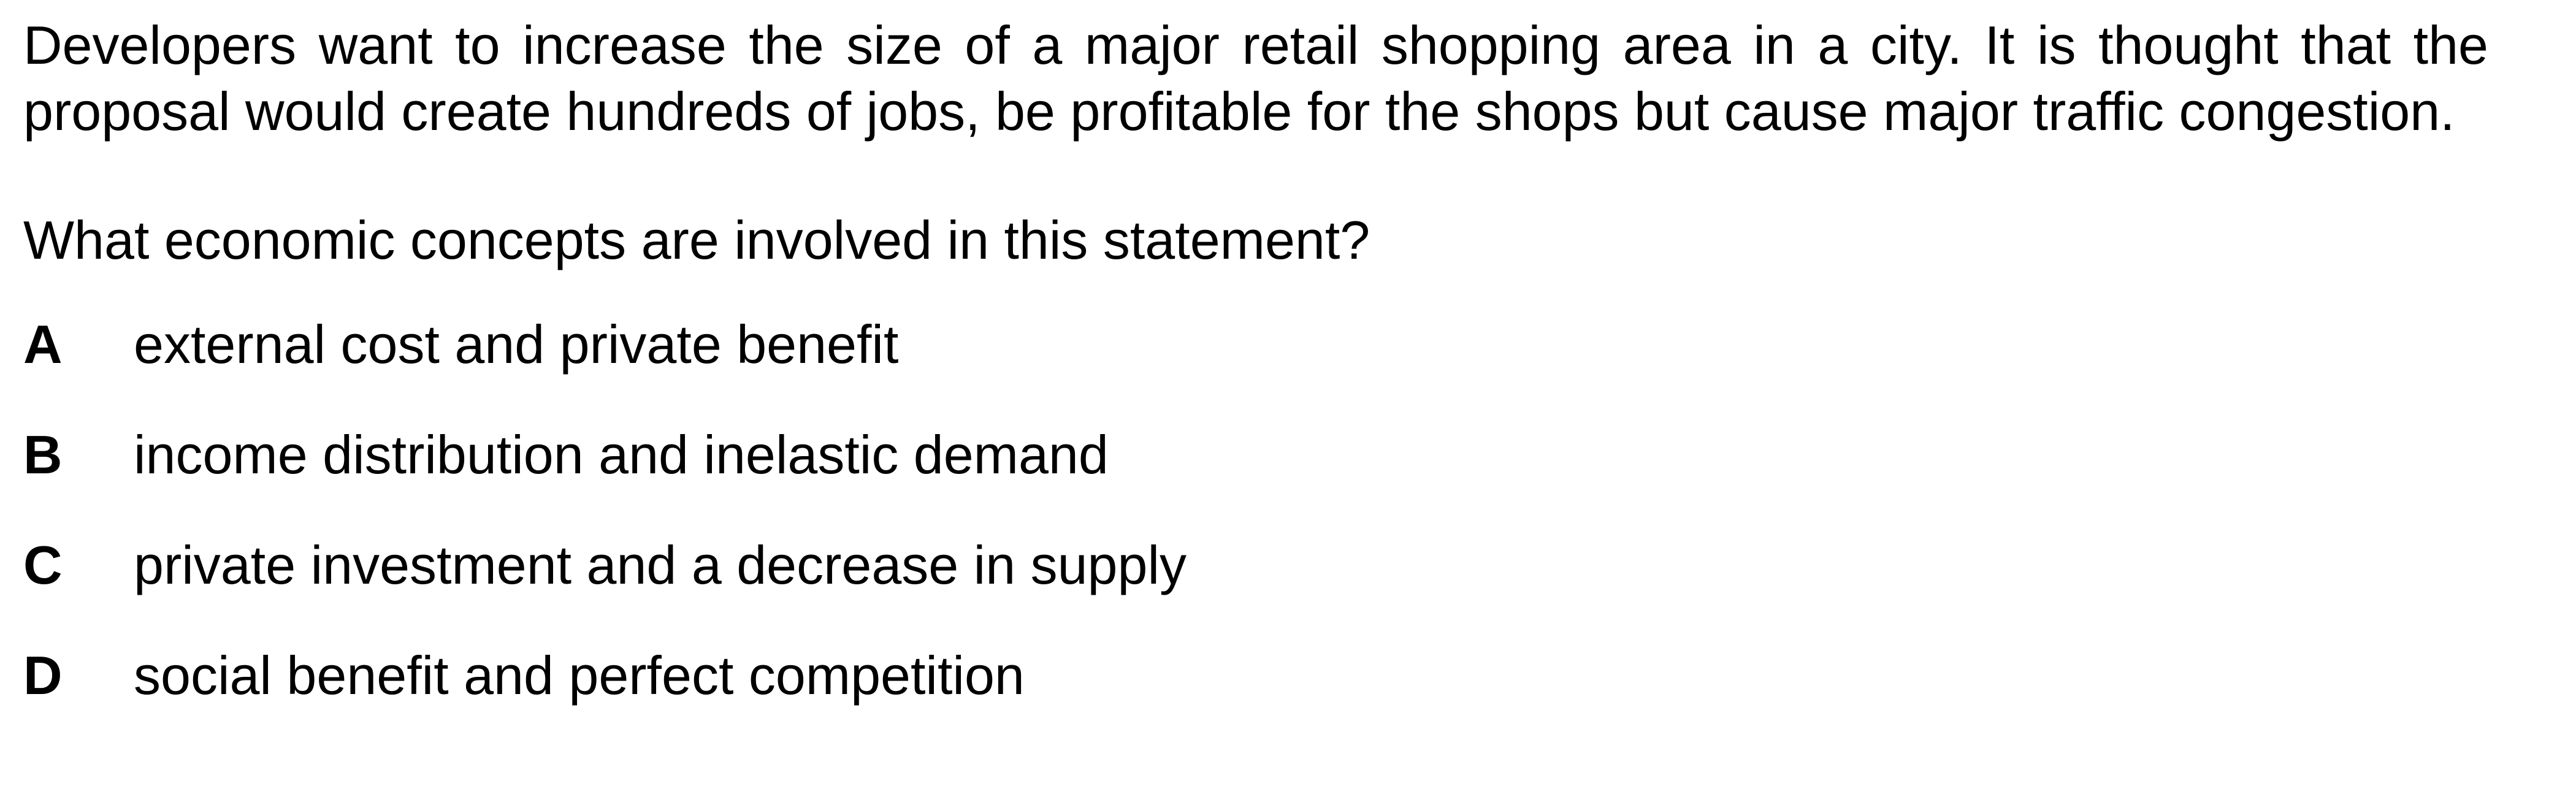  Describe the element at coordinates (1255, 344) in the screenshot. I see `option-a: A external cost and private benefit` at that location.